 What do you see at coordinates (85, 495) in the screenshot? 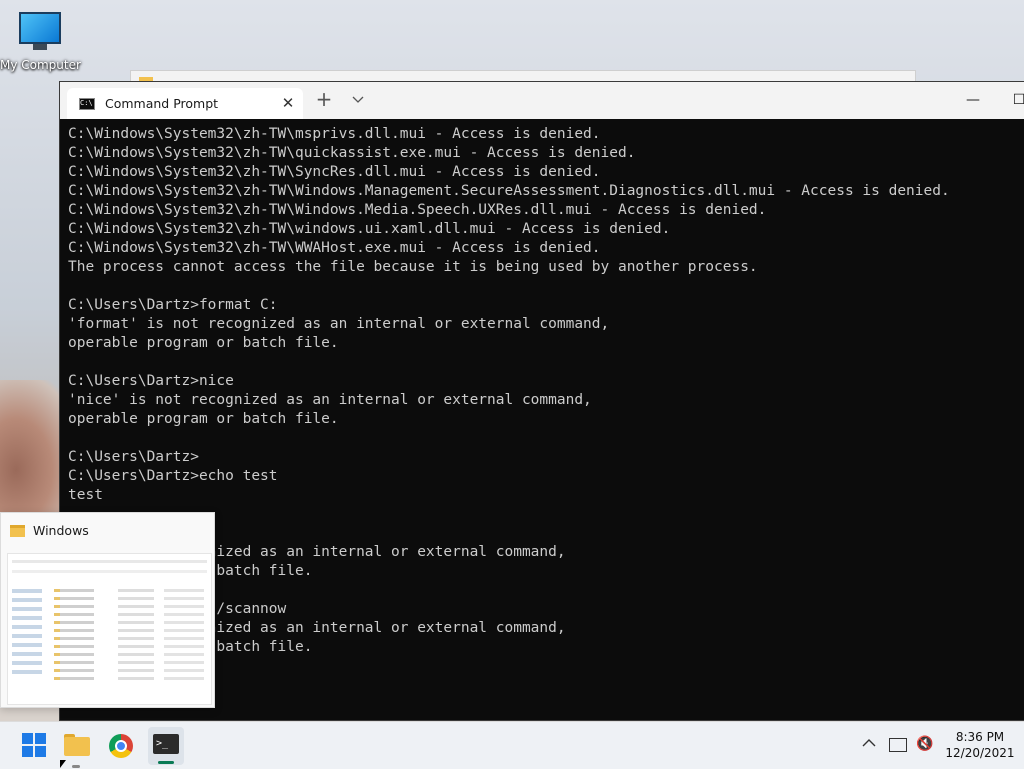
I see `console-line: test` at bounding box center [85, 495].